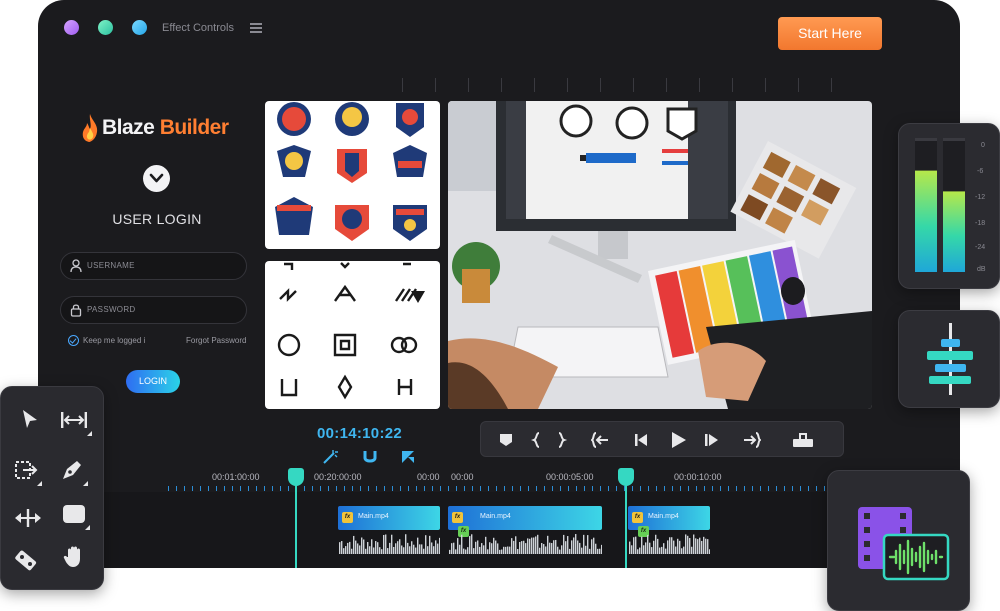 The width and height of the screenshot is (1000, 611). What do you see at coordinates (73, 340) in the screenshot?
I see `keep-logged-checkbox` at bounding box center [73, 340].